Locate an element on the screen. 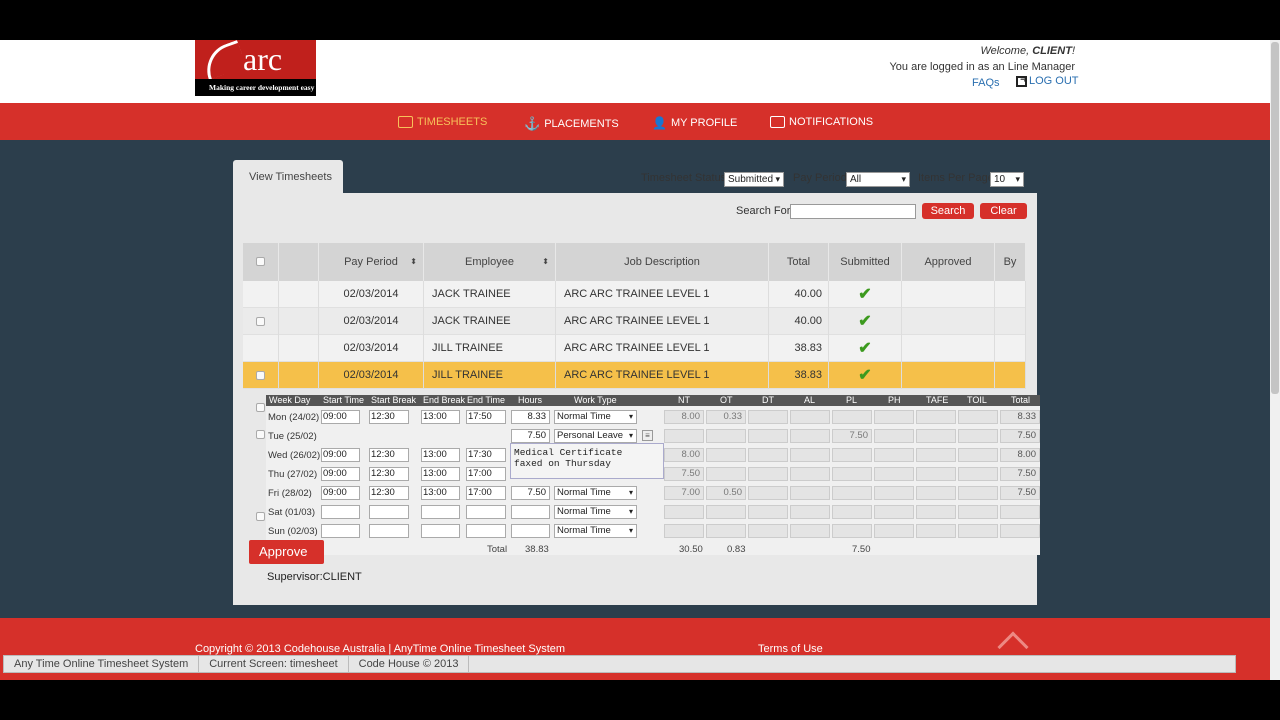 The width and height of the screenshot is (1280, 720). comment-icon: ≡ is located at coordinates (647, 435).